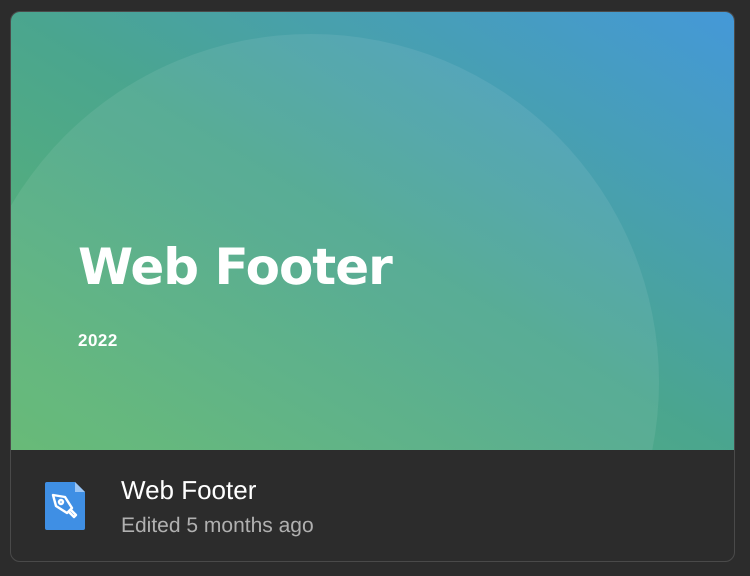  I want to click on file-name: Web Footer, so click(189, 490).